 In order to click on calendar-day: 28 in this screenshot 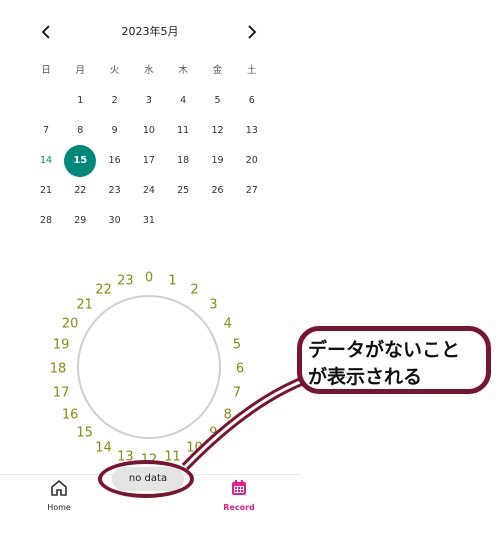, I will do `click(46, 221)`.